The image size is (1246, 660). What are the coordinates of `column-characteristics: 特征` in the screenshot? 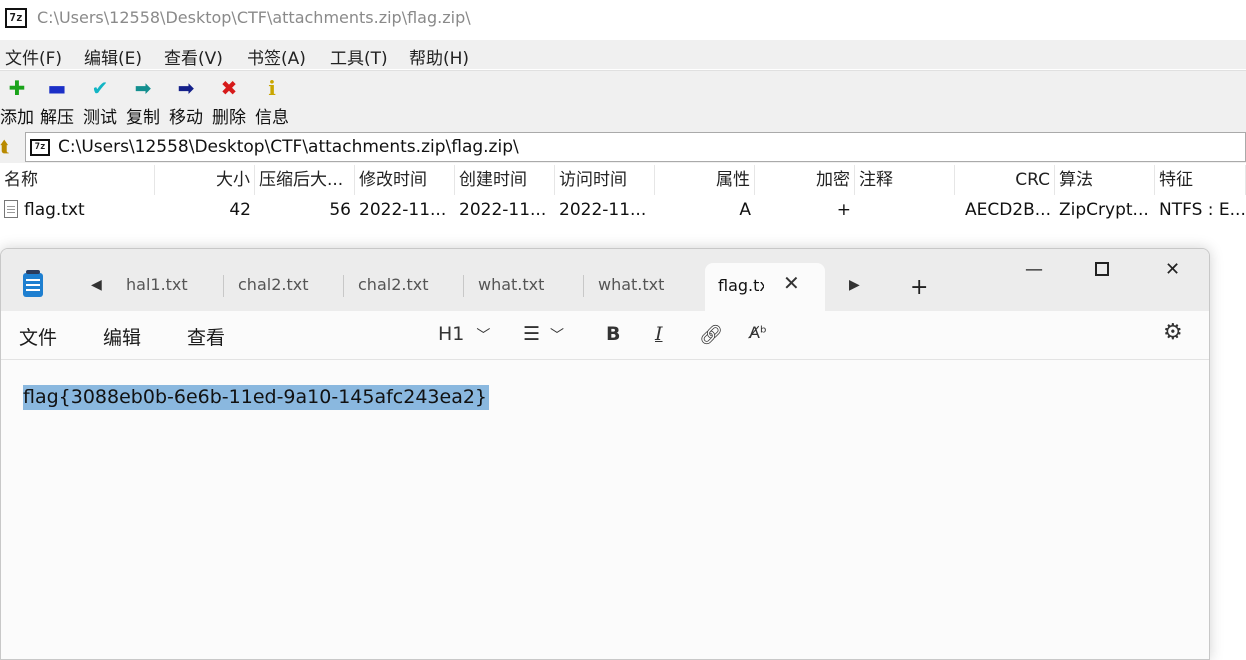 It's located at (1200, 180).